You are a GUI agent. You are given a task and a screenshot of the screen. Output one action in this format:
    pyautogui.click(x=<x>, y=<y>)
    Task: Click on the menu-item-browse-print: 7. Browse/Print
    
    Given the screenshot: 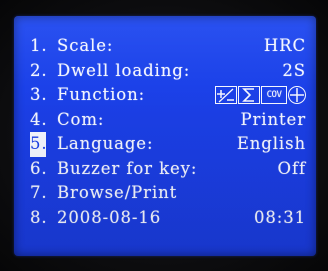 What is the action you would take?
    pyautogui.click(x=169, y=193)
    